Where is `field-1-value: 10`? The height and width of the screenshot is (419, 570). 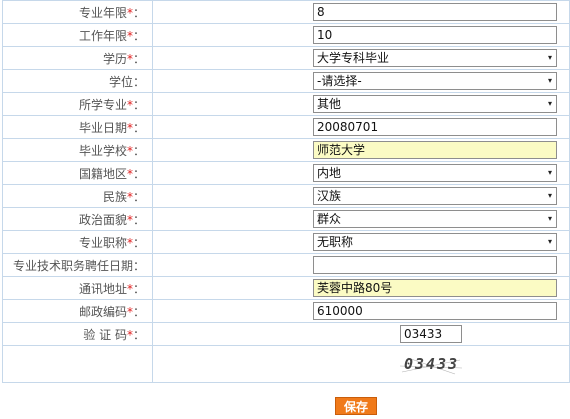
field-1-value: 10 is located at coordinates (325, 35).